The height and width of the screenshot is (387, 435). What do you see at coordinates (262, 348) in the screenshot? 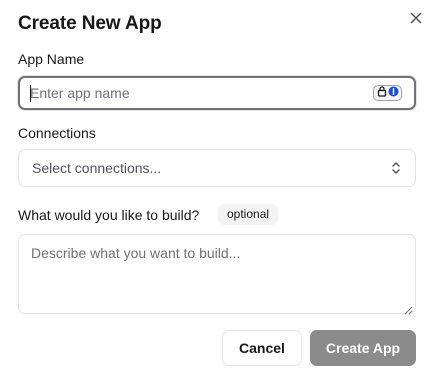
I see `cancel-button: Cancel` at bounding box center [262, 348].